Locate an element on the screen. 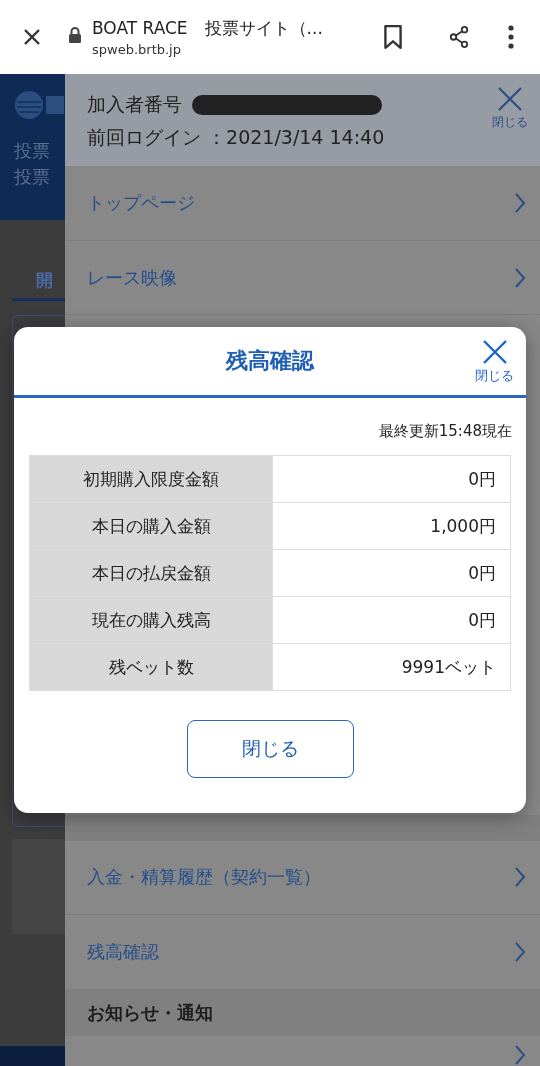  menu-item: トップページ is located at coordinates (302, 203).